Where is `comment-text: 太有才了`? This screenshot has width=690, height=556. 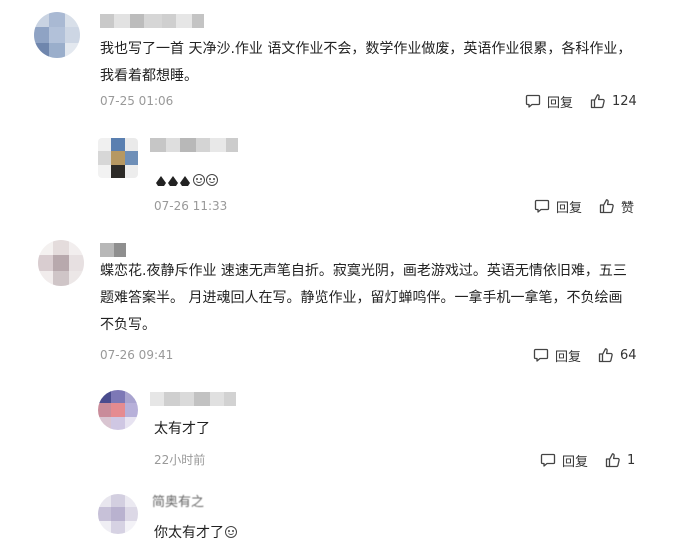
comment-text: 太有才了 is located at coordinates (182, 429).